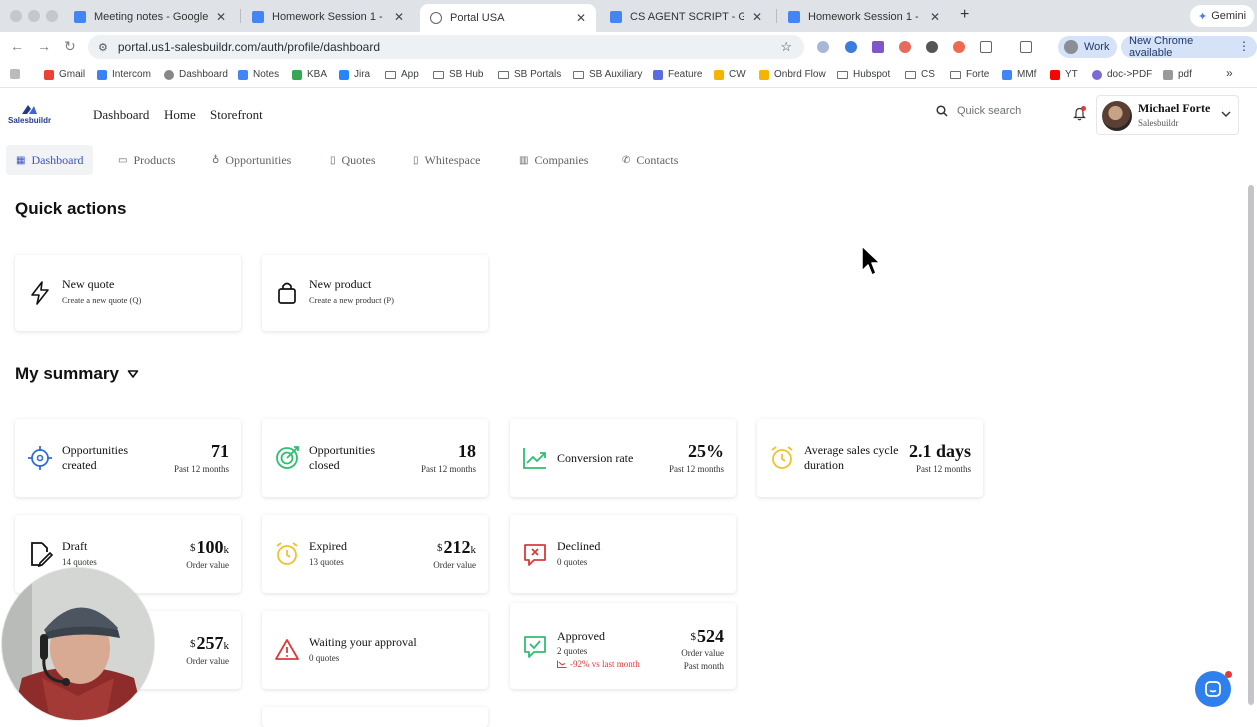  Describe the element at coordinates (297, 74) in the screenshot. I see `sheets-icon` at that location.